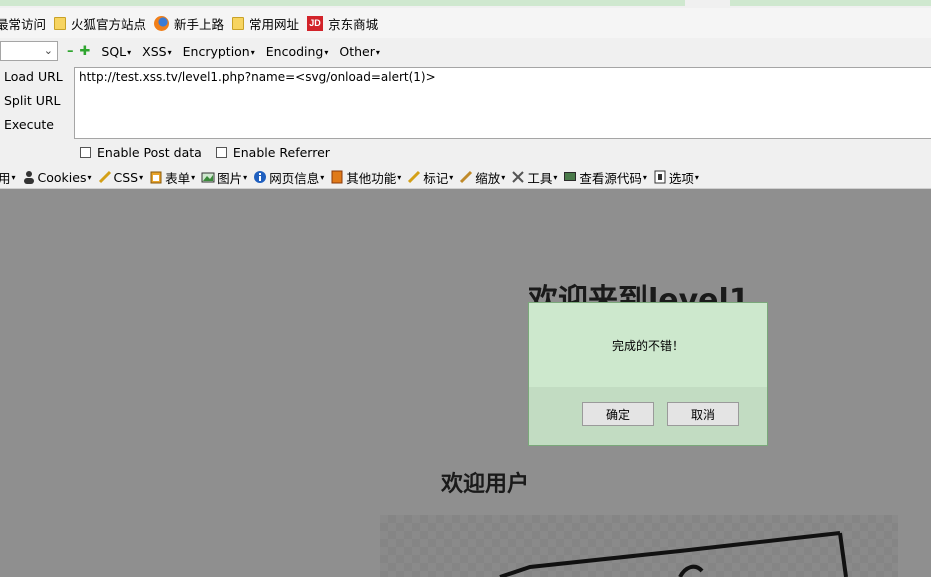  Describe the element at coordinates (371, 178) in the screenshot. I see `devbar-label: 其他功能` at that location.